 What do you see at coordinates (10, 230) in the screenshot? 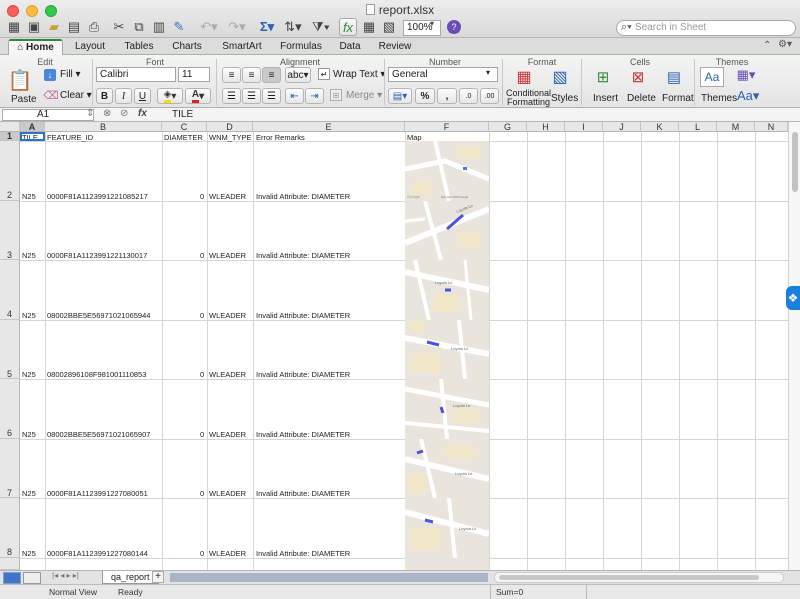
I see `row-header: 3` at bounding box center [10, 230].